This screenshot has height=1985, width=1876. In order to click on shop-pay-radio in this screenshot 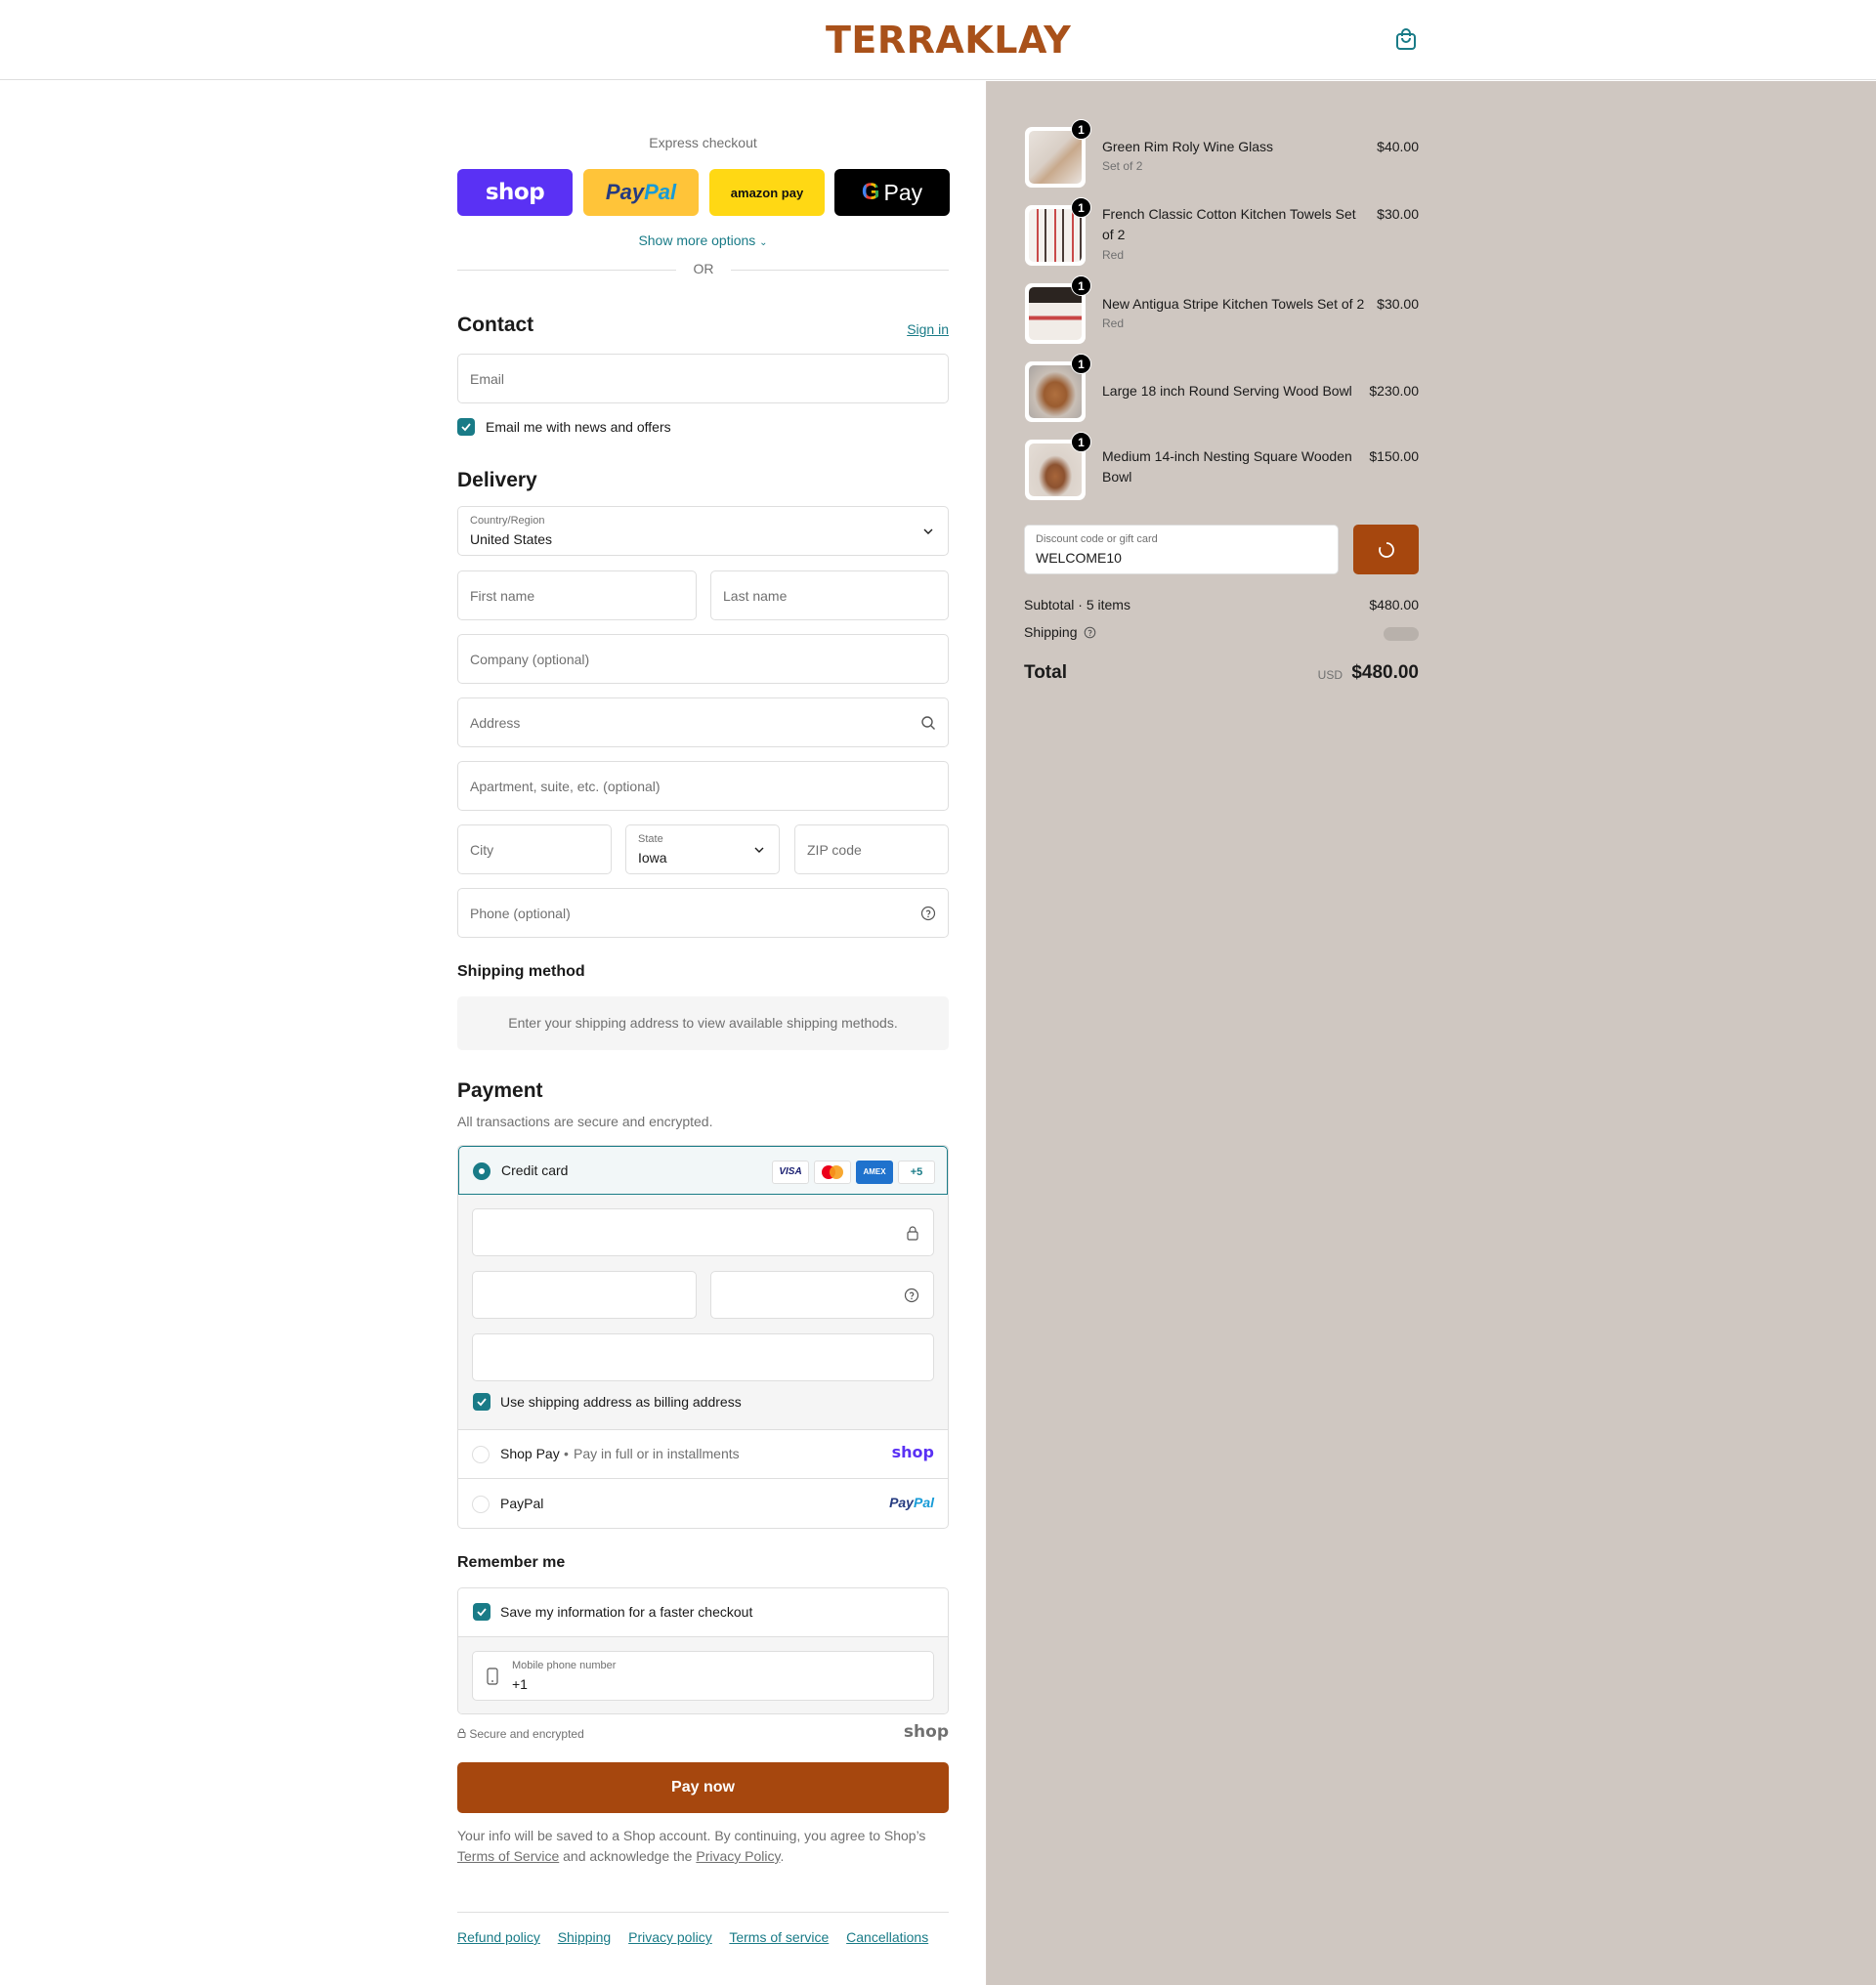, I will do `click(481, 1454)`.